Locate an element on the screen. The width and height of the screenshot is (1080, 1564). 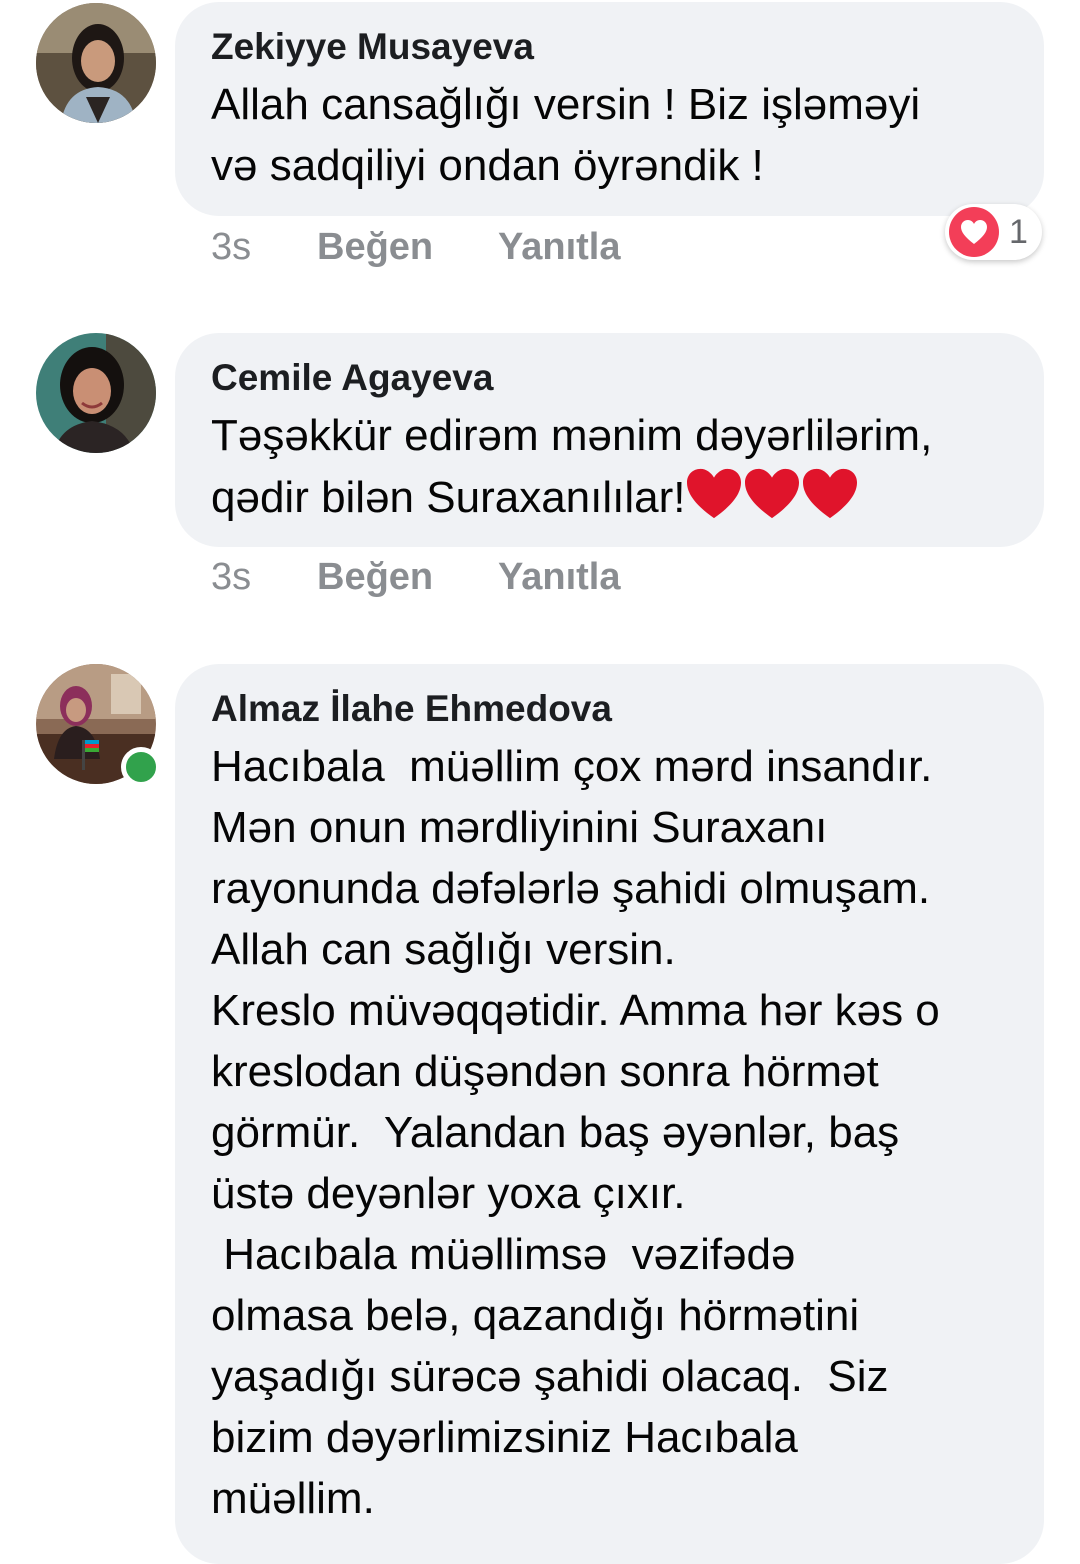
reaction-count: 1 is located at coordinates (1018, 231).